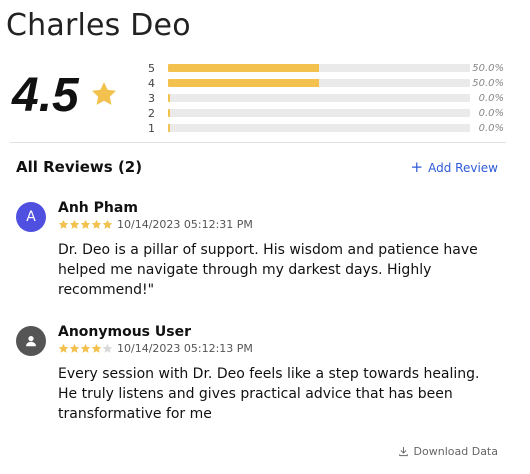  I want to click on distribution-star-label: 4, so click(151, 83).